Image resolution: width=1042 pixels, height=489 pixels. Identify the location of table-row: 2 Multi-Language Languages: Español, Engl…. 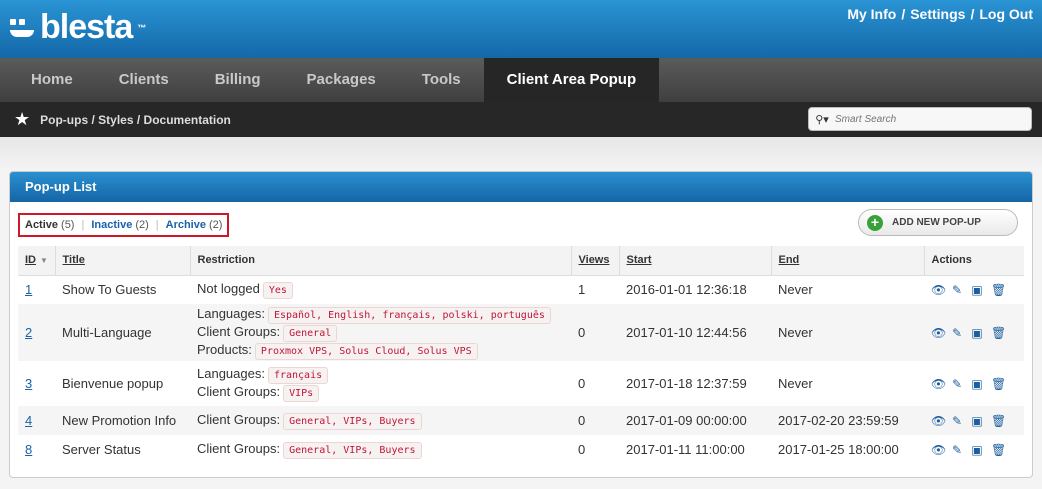
(521, 332).